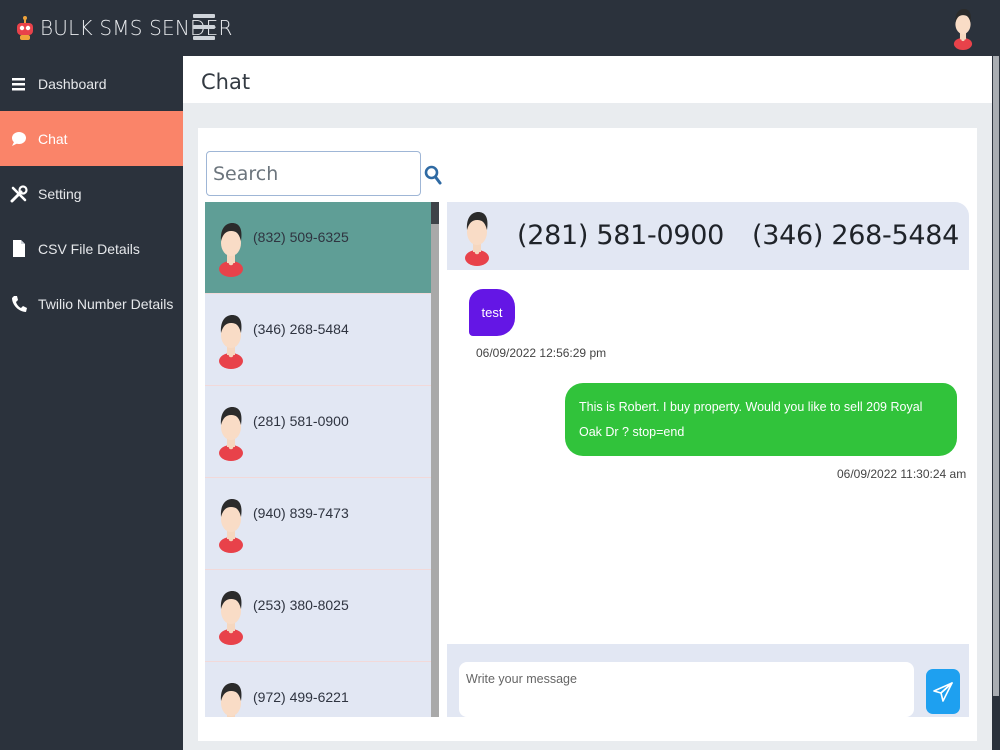 This screenshot has height=750, width=1000. I want to click on page-header: Chat, so click(587, 79).